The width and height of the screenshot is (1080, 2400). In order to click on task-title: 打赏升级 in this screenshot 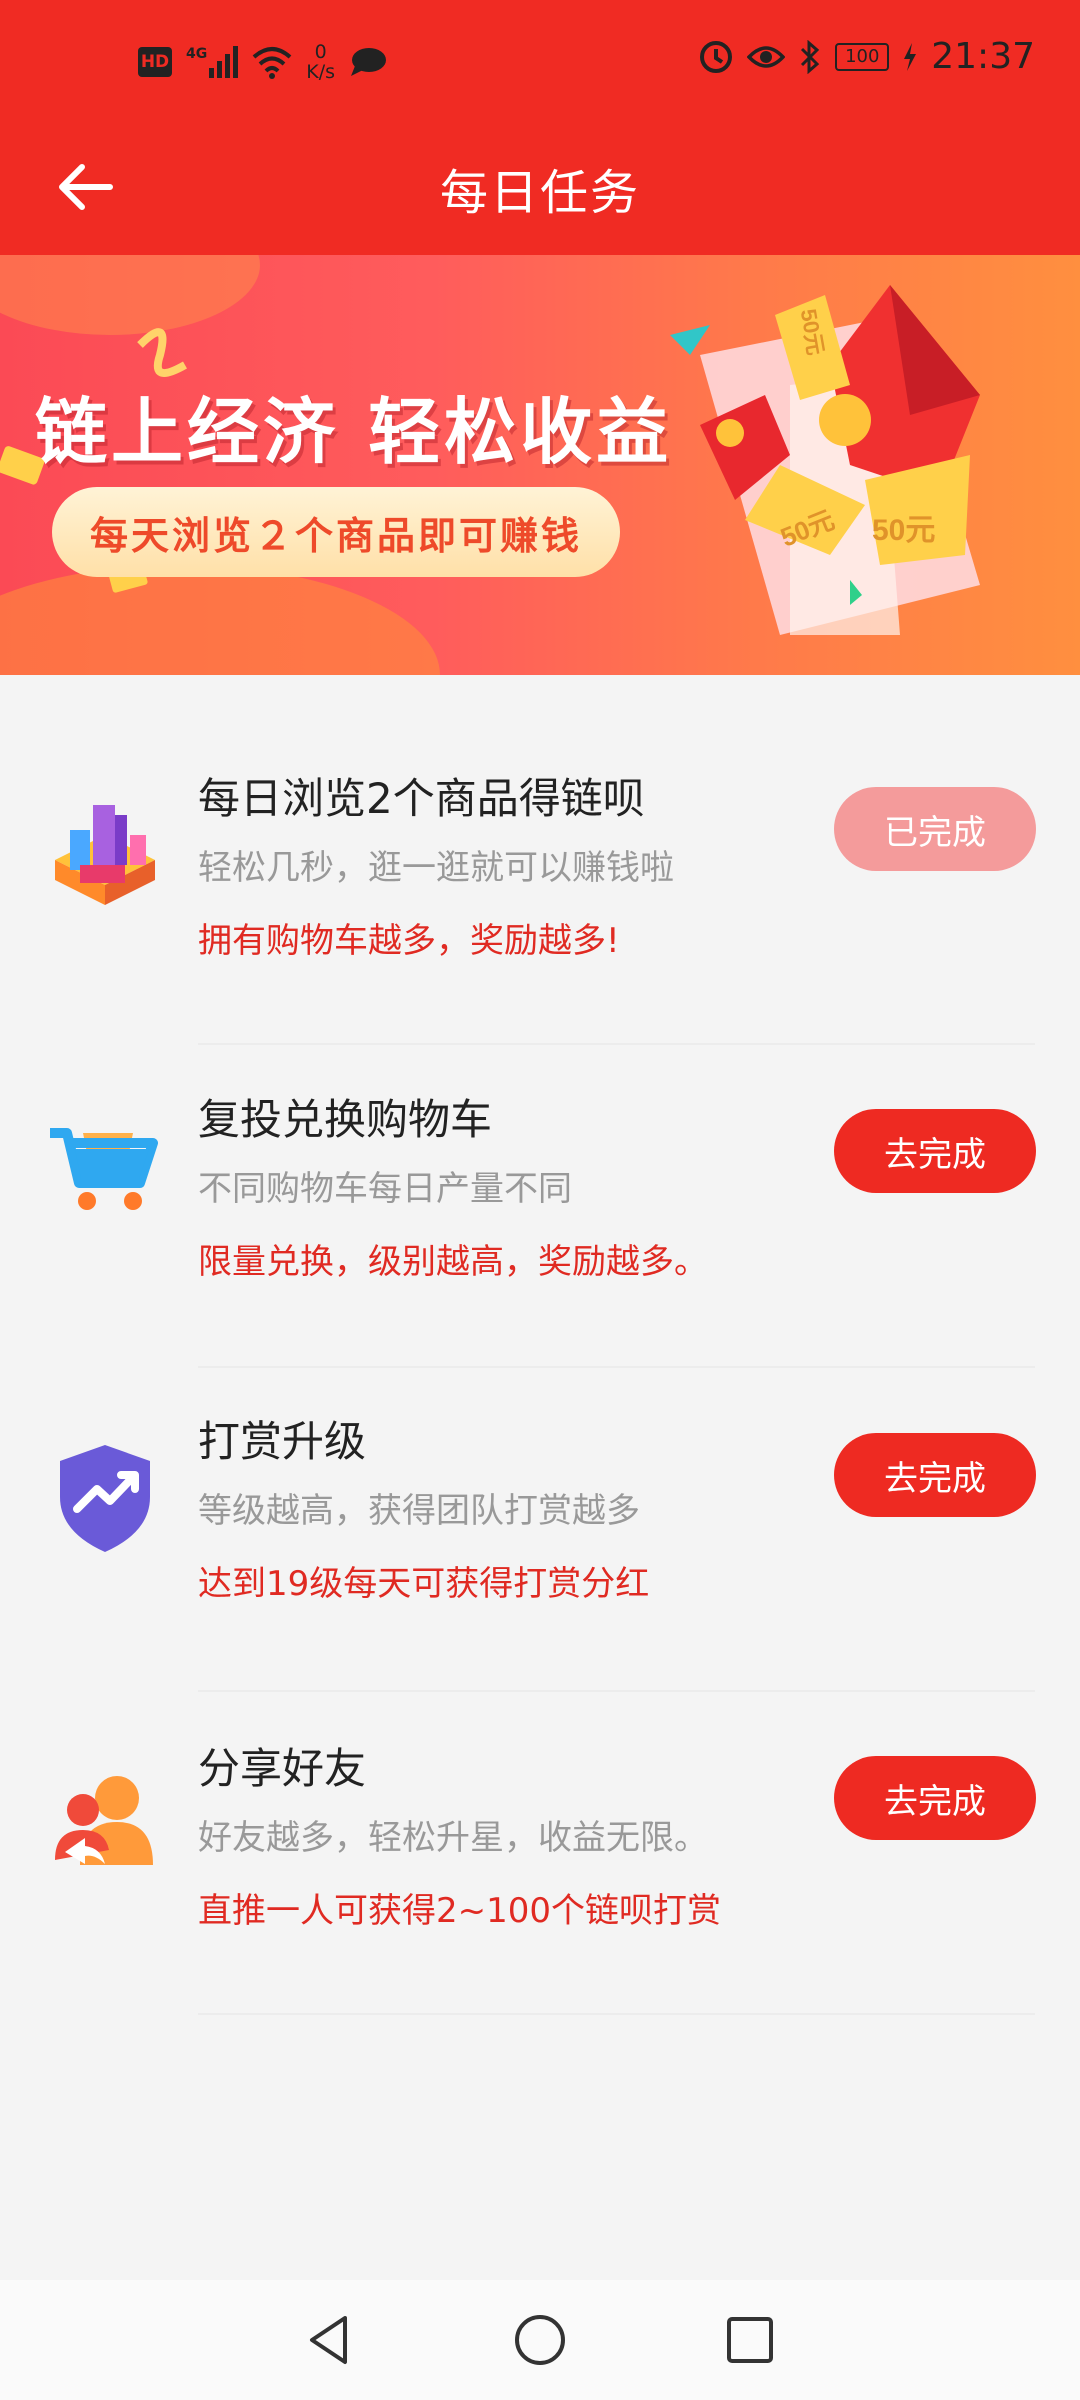, I will do `click(282, 1441)`.